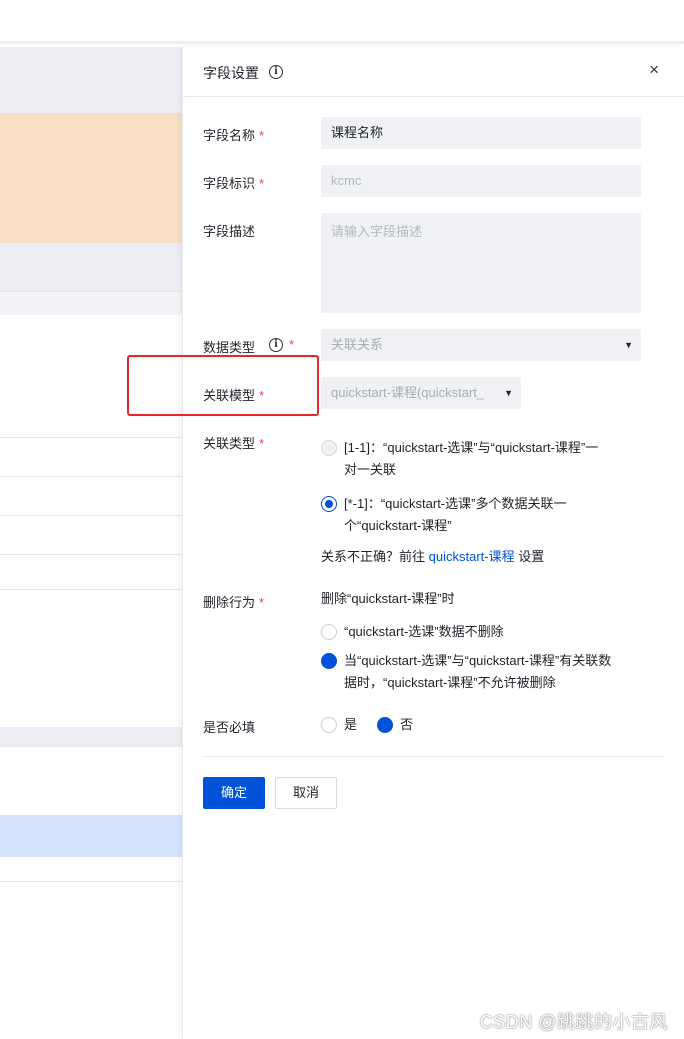 The height and width of the screenshot is (1039, 684). Describe the element at coordinates (329, 661) in the screenshot. I see `delete-restrict-radio` at that location.